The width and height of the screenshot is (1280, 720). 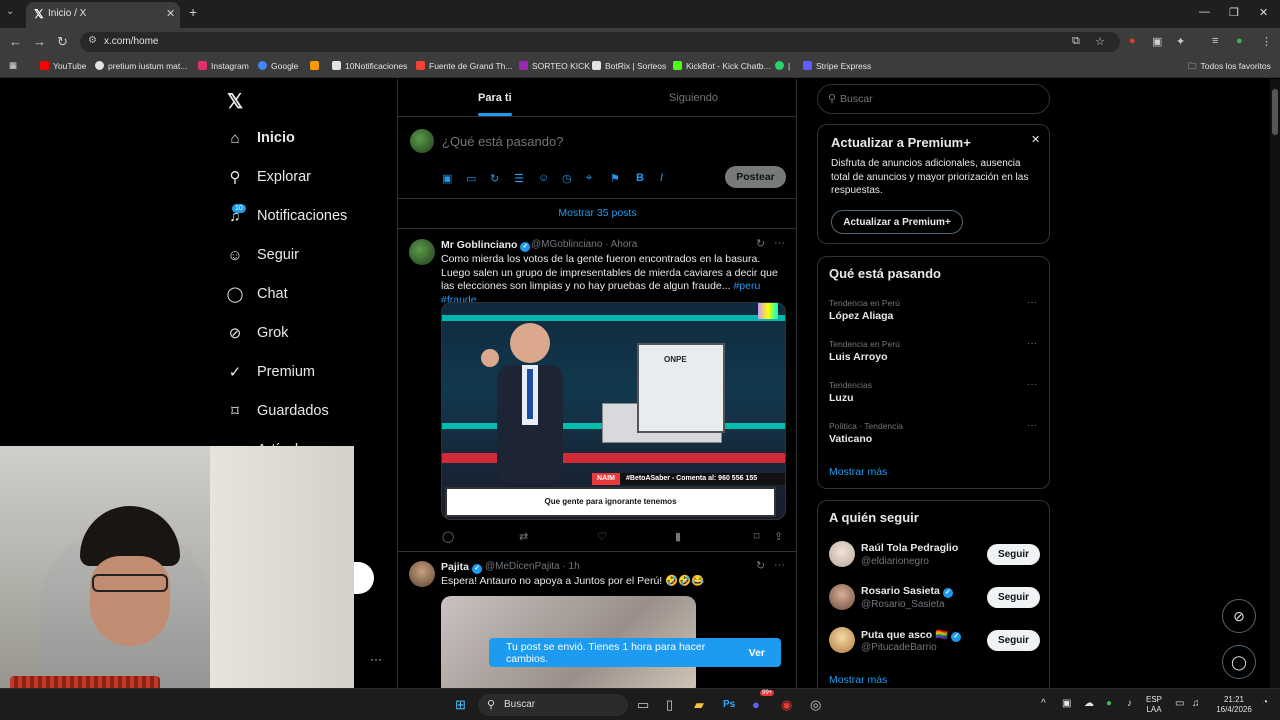 What do you see at coordinates (1154, 705) in the screenshot?
I see `language-indicator: ESP LAA` at bounding box center [1154, 705].